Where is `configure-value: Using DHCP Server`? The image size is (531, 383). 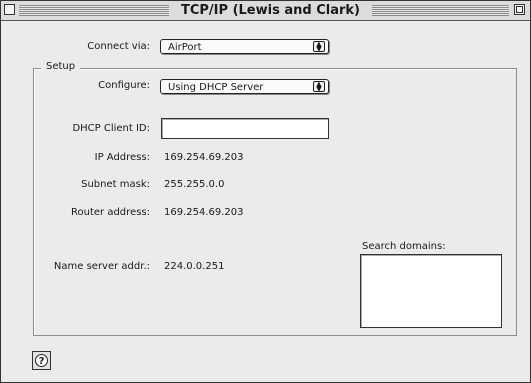 configure-value: Using DHCP Server is located at coordinates (216, 87).